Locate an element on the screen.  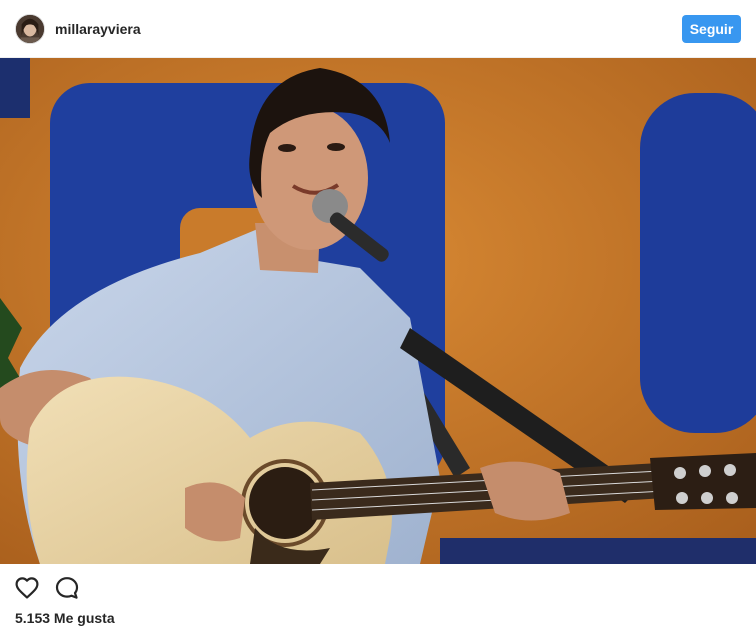
post-header: millarayviera Seguir is located at coordinates (378, 29).